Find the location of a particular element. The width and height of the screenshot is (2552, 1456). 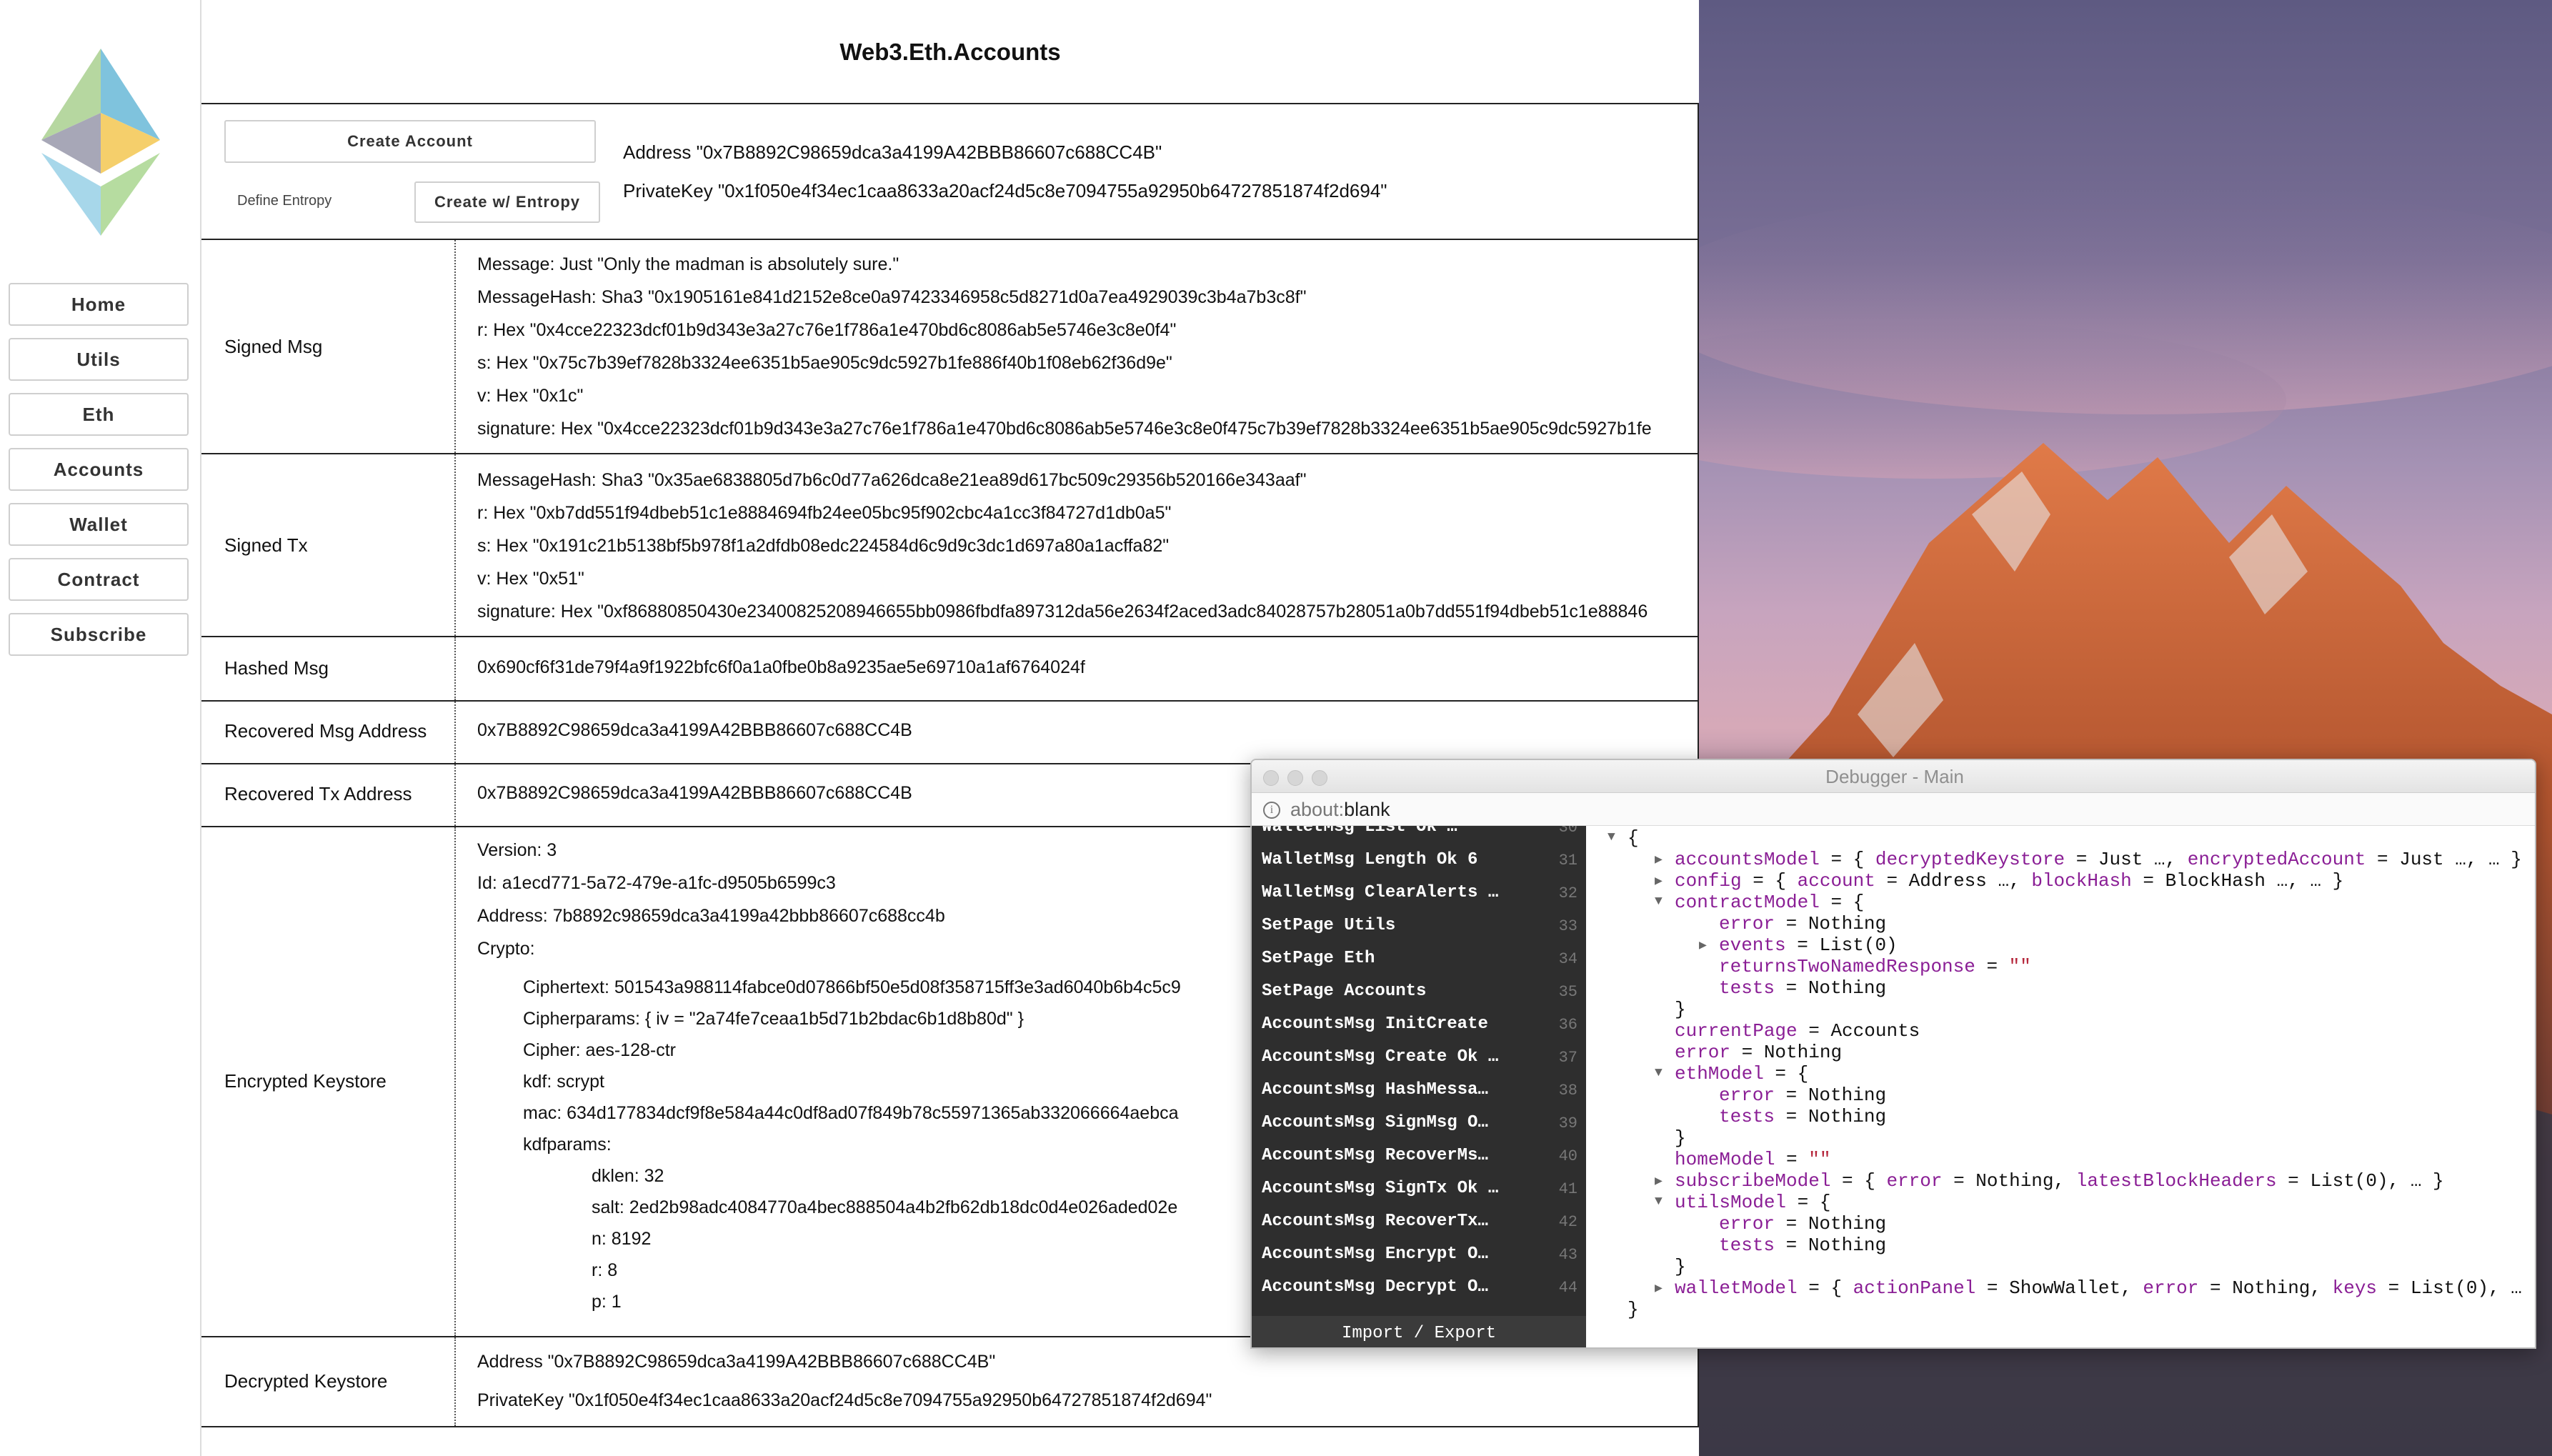

nav-accounts-button: Accounts is located at coordinates (99, 470).